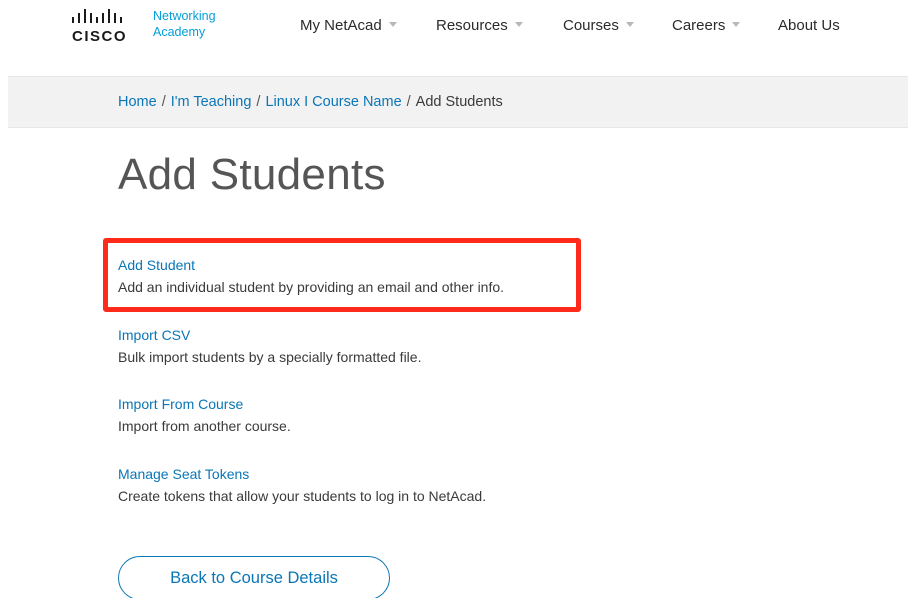 Image resolution: width=908 pixels, height=598 pixels. I want to click on highlight-annotation-box, so click(342, 275).